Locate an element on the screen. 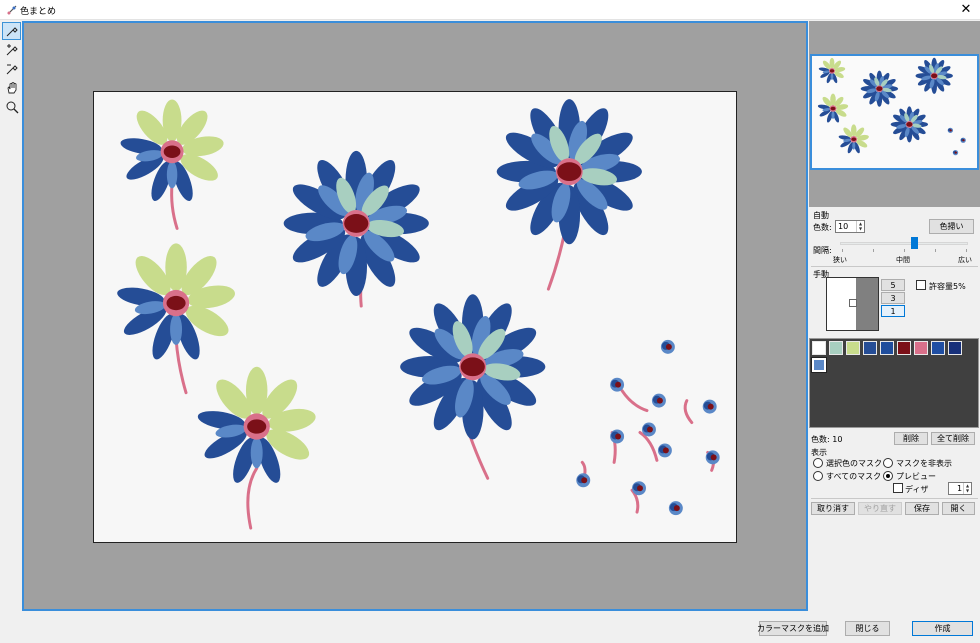 The height and width of the screenshot is (643, 980). radio-preview is located at coordinates (888, 476).